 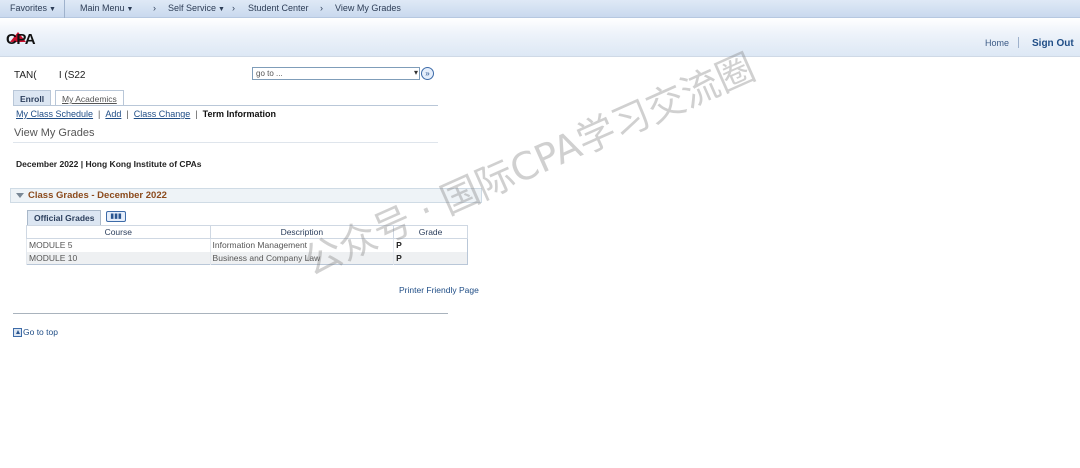 What do you see at coordinates (192, 8) in the screenshot?
I see `self-service-label: Self Service` at bounding box center [192, 8].